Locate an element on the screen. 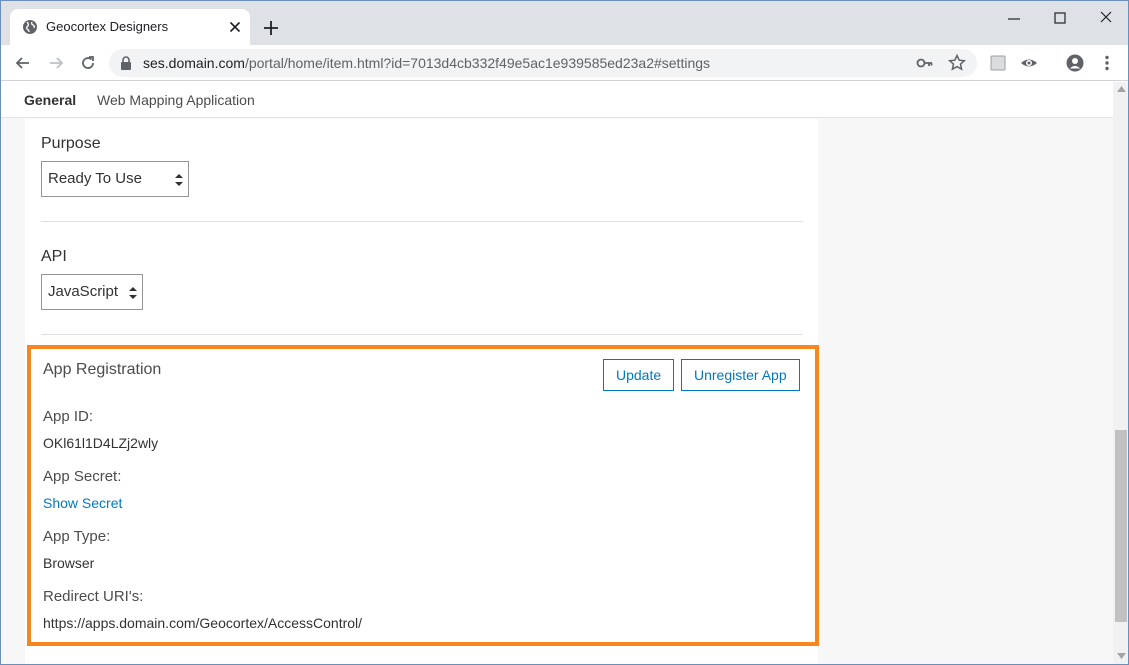 This screenshot has height=665, width=1129. url-host: ses.domain.com is located at coordinates (194, 63).